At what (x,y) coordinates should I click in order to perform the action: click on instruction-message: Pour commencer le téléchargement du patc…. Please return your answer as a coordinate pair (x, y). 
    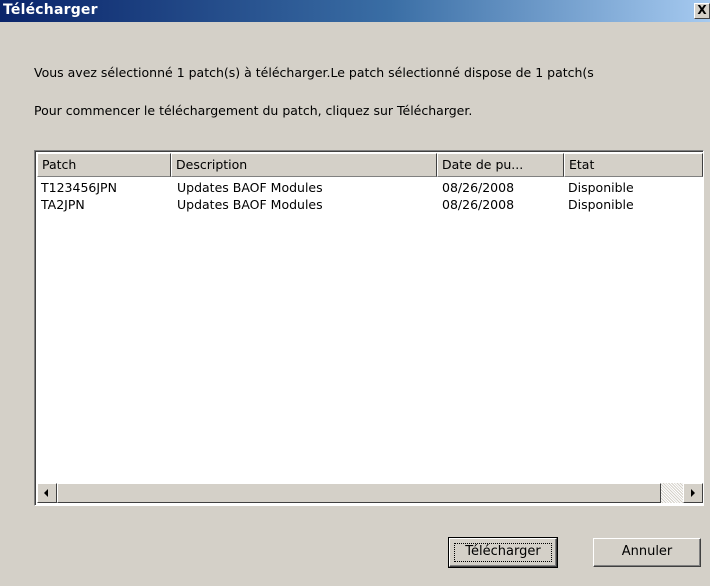
    Looking at the image, I should click on (253, 110).